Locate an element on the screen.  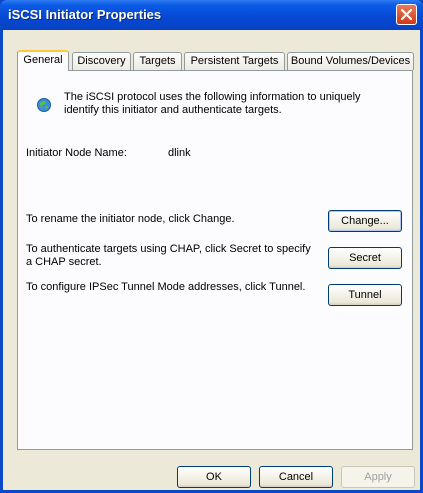
tab-persistent-targets: Persistent Targets is located at coordinates (234, 61).